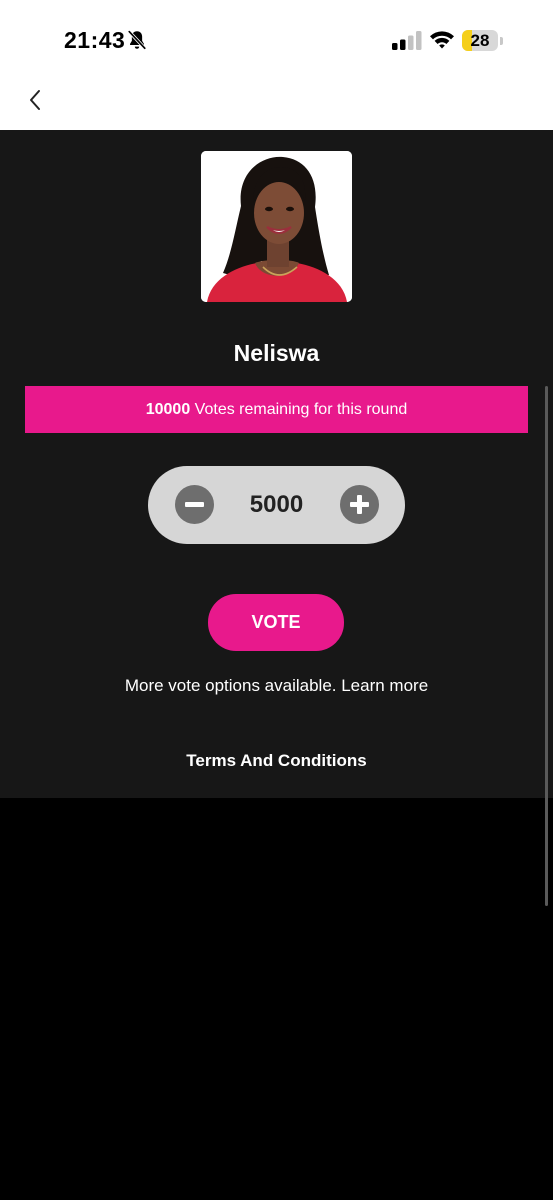 Image resolution: width=553 pixels, height=1200 pixels. What do you see at coordinates (299, 409) in the screenshot?
I see `votes-remaining-text: Votes remaining for this round` at bounding box center [299, 409].